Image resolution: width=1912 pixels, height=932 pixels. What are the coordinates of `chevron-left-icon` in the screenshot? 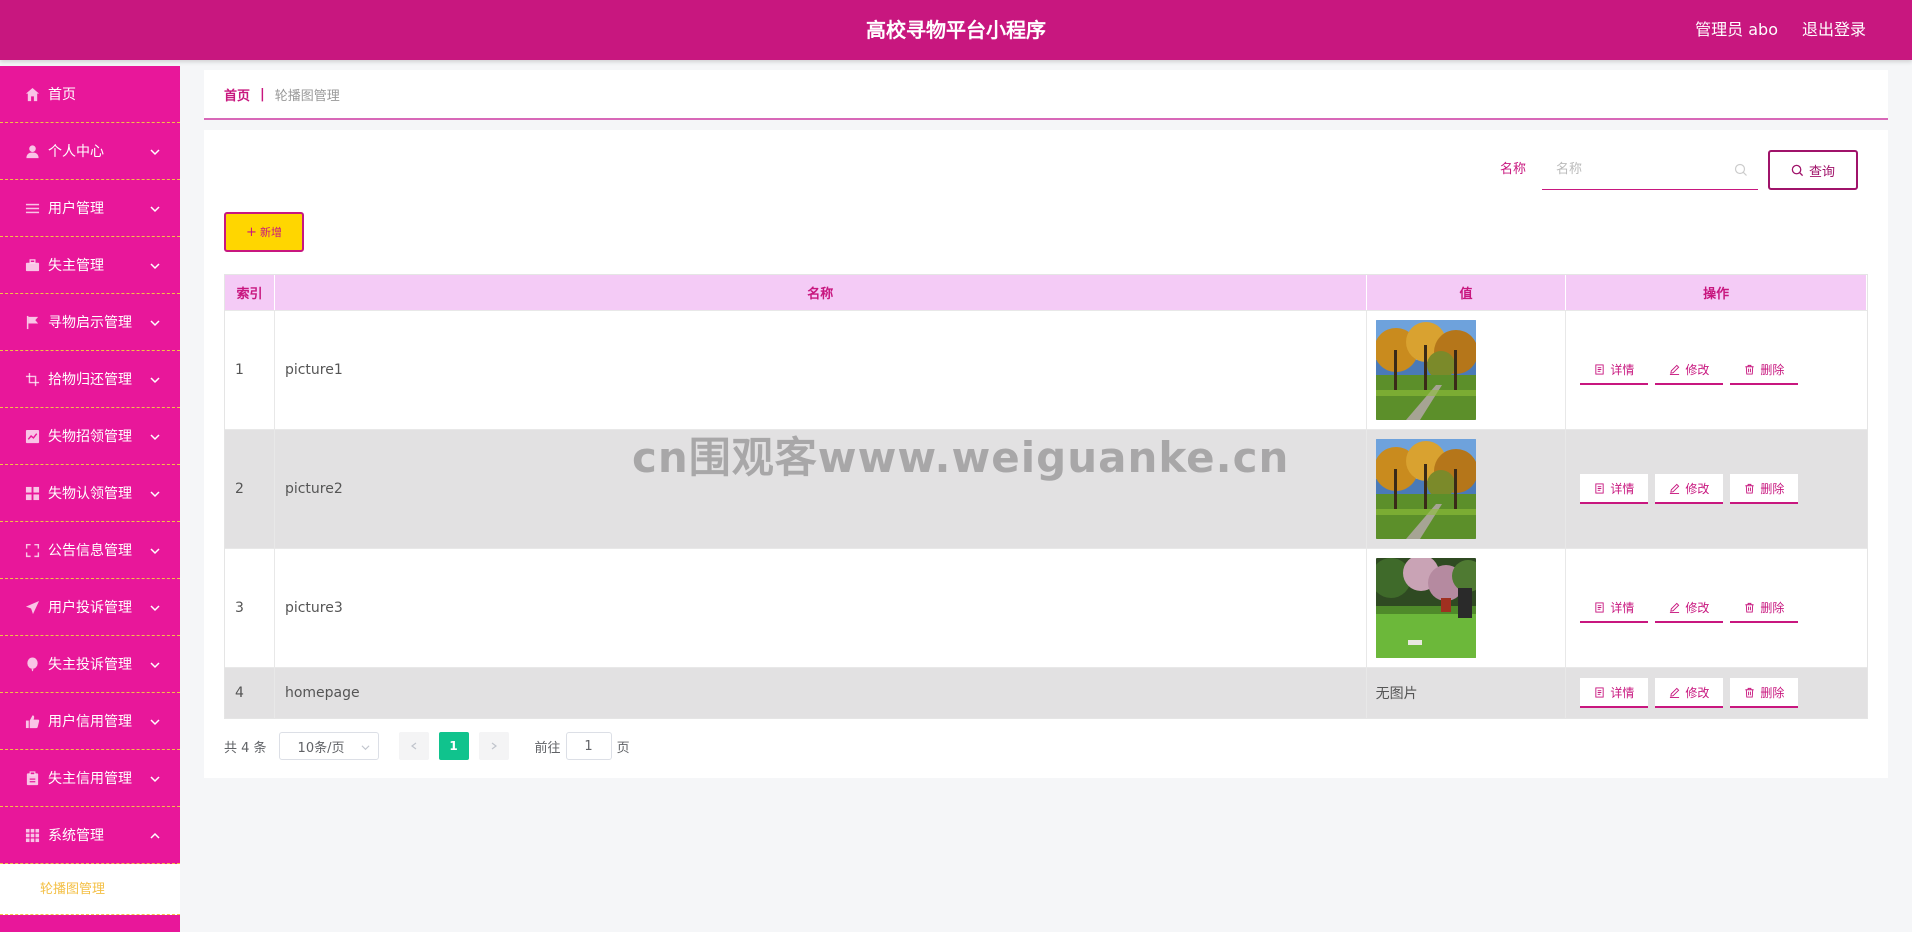 It's located at (413, 746).